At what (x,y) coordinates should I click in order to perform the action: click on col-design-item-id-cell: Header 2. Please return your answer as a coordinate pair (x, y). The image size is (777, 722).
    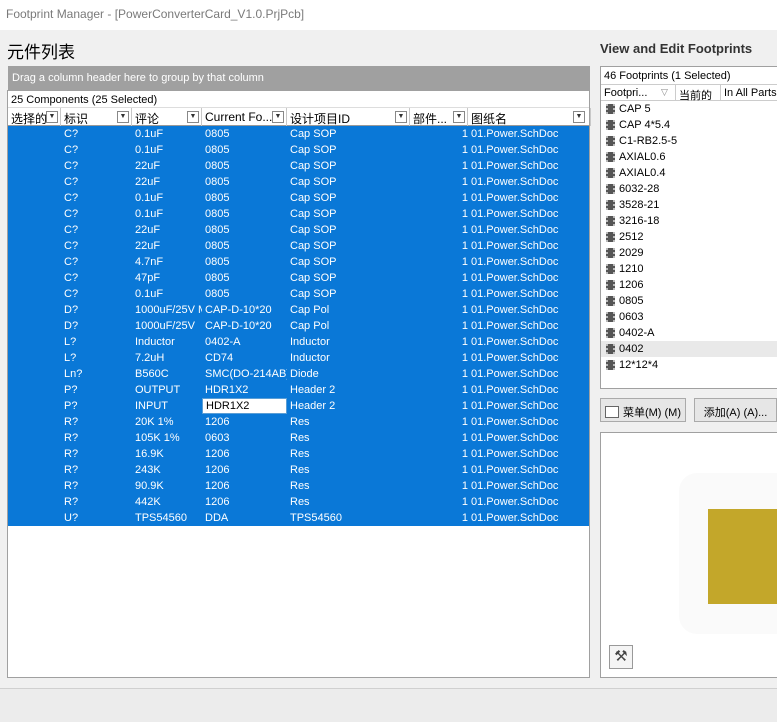
    Looking at the image, I should click on (313, 390).